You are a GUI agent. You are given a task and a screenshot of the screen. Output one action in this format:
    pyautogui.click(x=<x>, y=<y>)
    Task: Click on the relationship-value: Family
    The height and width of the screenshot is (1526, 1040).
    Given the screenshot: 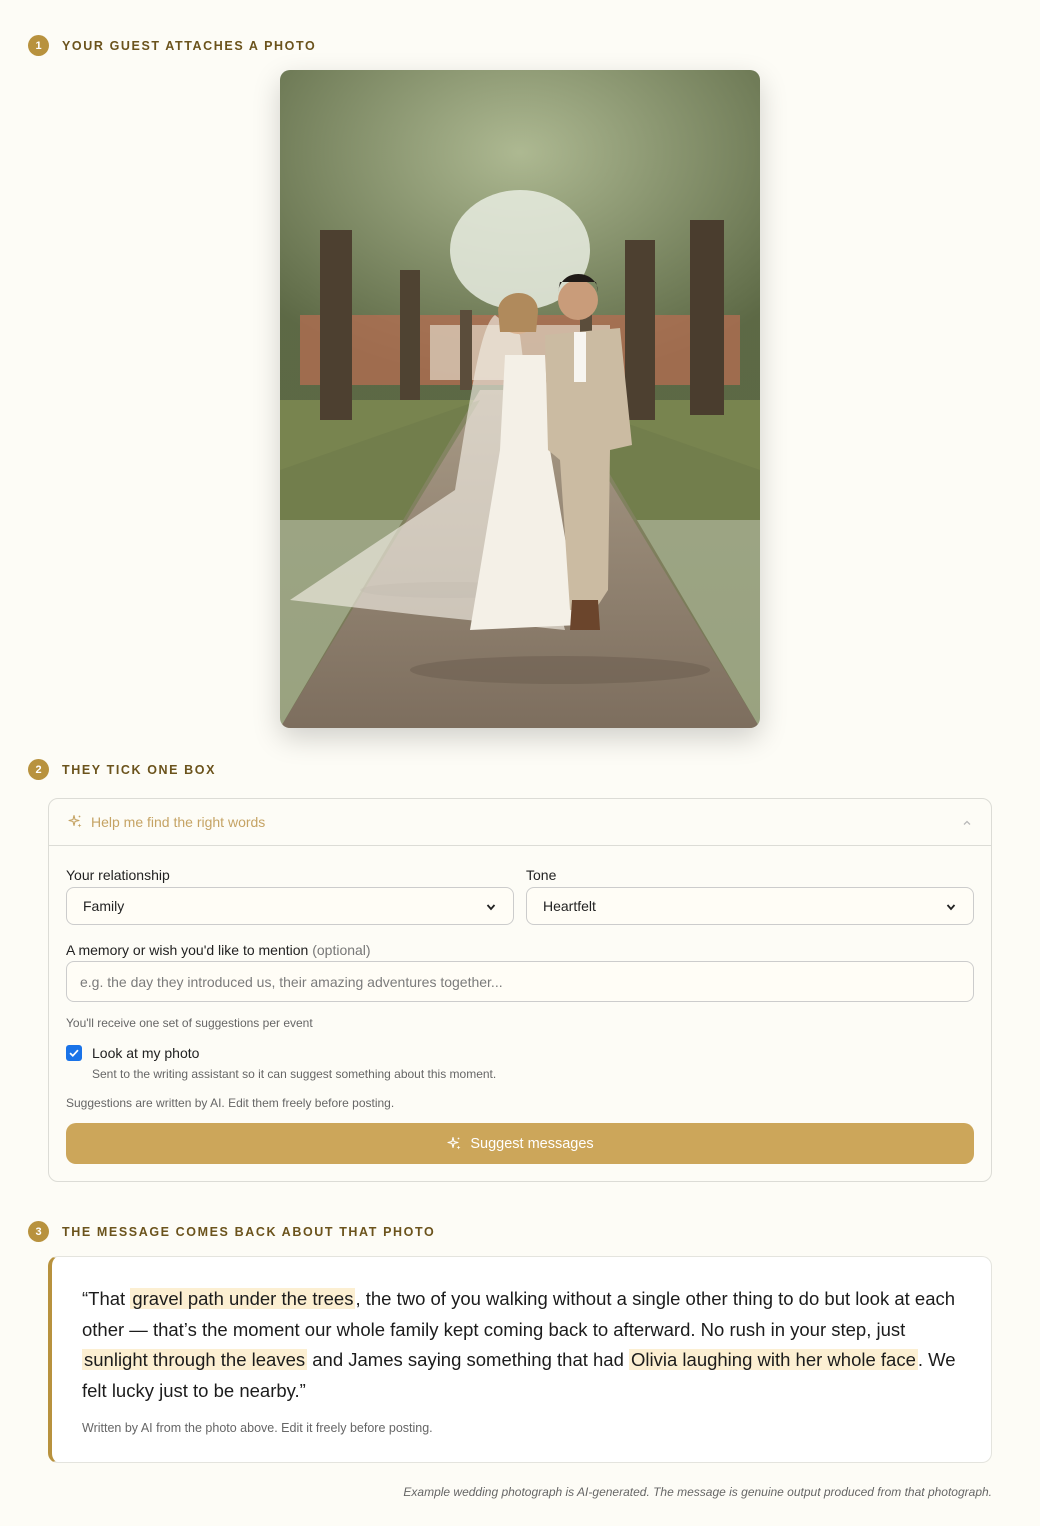 What is the action you would take?
    pyautogui.click(x=104, y=906)
    